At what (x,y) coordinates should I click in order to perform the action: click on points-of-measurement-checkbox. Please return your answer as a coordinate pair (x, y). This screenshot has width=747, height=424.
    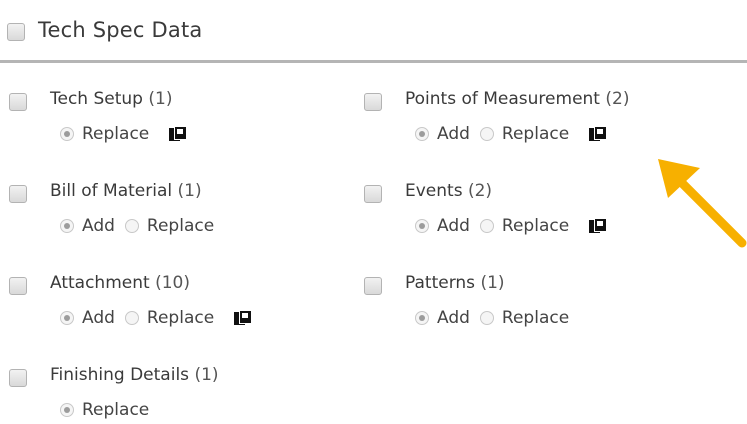
    Looking at the image, I should click on (373, 102).